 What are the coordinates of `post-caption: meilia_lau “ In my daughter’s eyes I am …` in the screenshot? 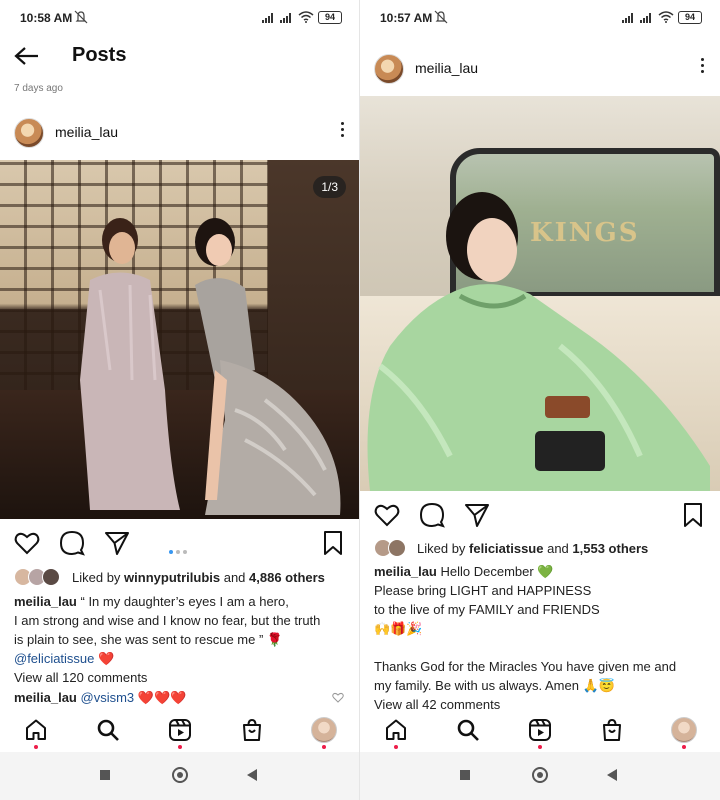 It's located at (182, 630).